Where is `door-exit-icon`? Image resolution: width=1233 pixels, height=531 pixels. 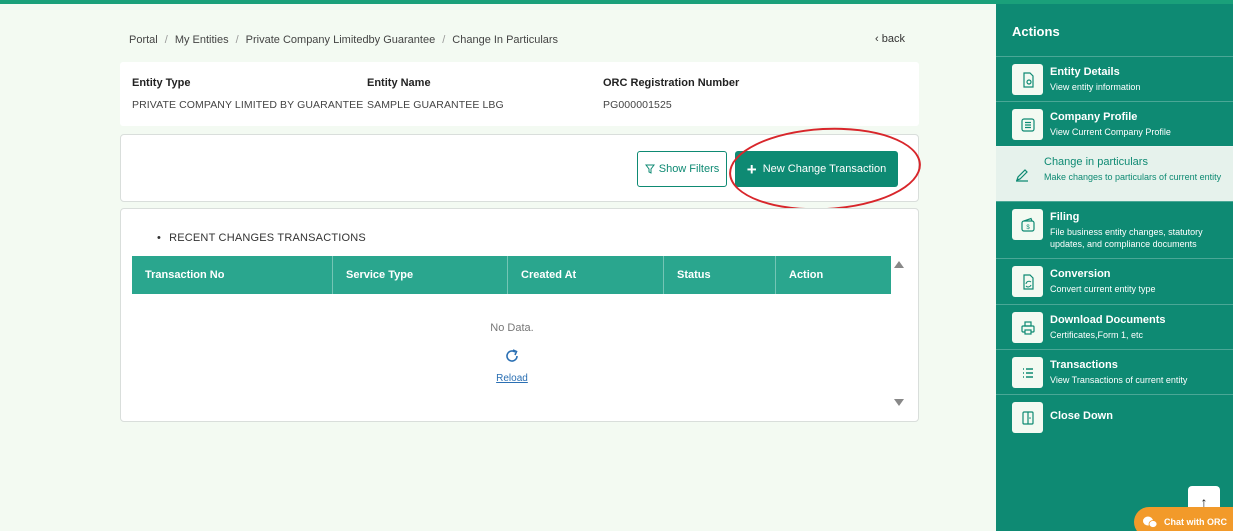
door-exit-icon is located at coordinates (1027, 417).